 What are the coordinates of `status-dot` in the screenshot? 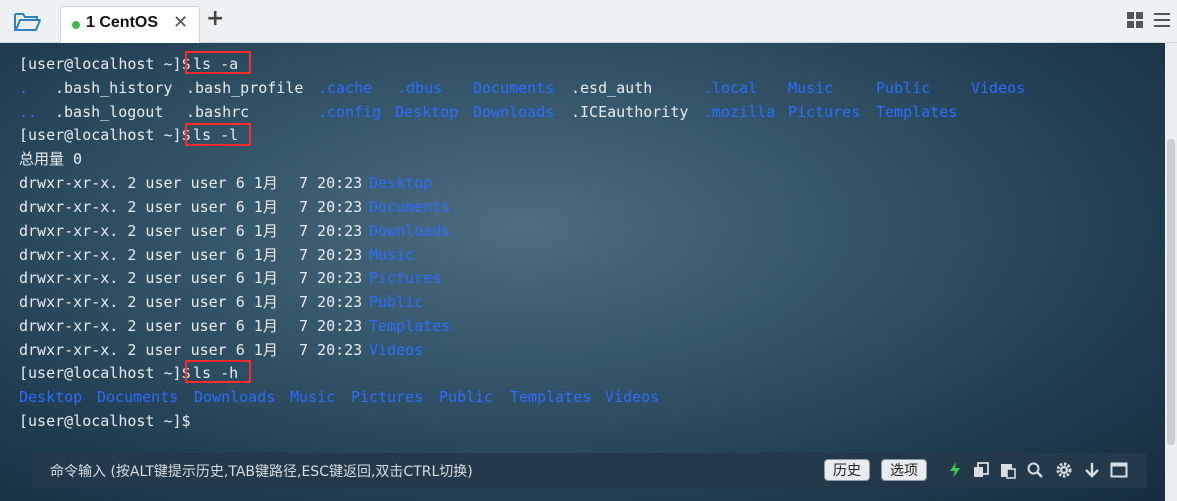 It's located at (76, 25).